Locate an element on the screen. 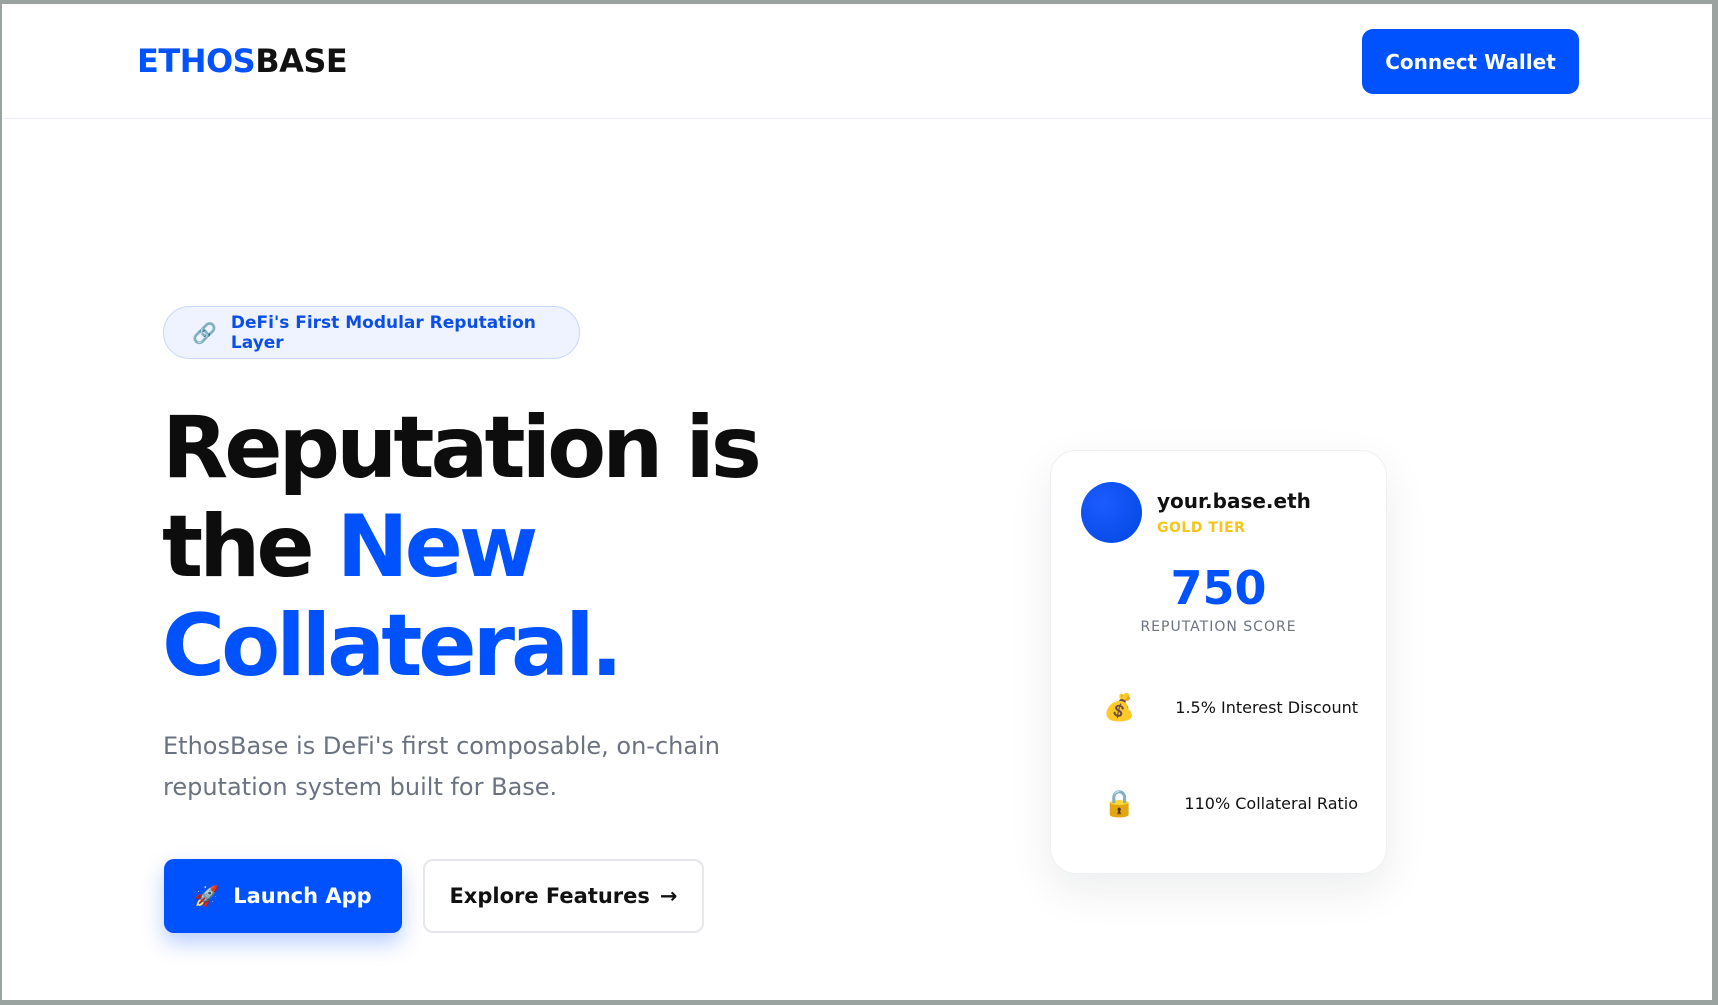 The height and width of the screenshot is (1005, 1718). explore-features-button: Explore Features → is located at coordinates (563, 896).